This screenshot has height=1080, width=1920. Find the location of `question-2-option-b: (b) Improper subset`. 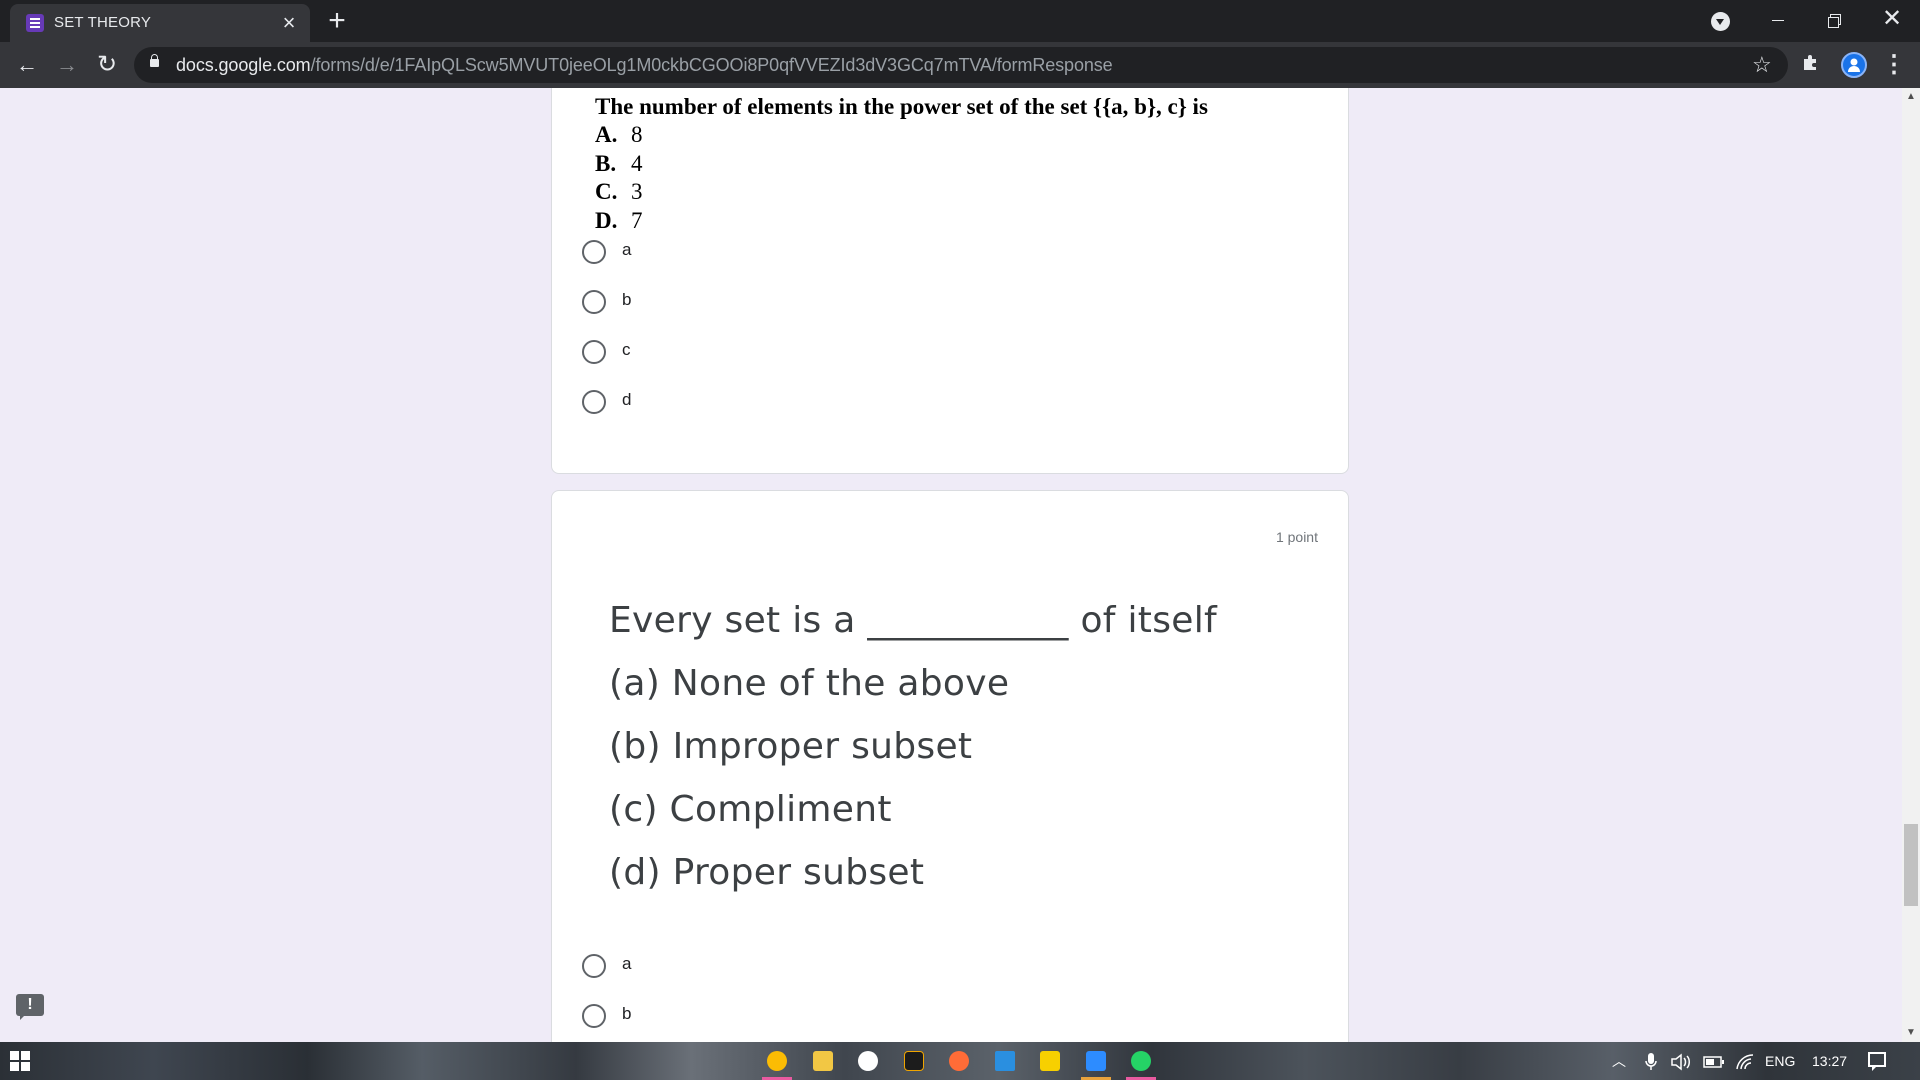

question-2-option-b: (b) Improper subset is located at coordinates (791, 746).